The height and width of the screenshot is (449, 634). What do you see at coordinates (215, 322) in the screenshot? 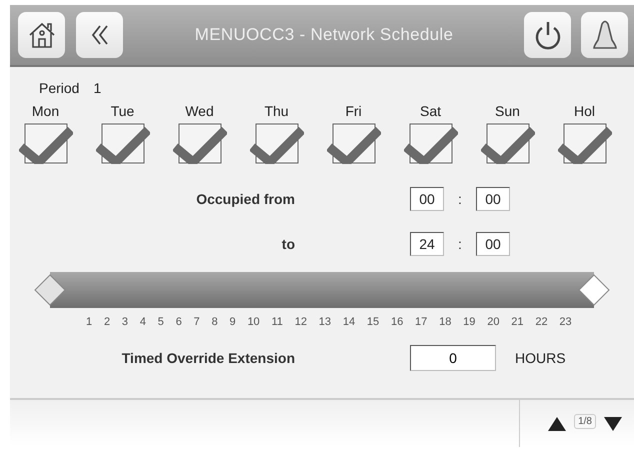
I see `hour-tick-label: 8` at bounding box center [215, 322].